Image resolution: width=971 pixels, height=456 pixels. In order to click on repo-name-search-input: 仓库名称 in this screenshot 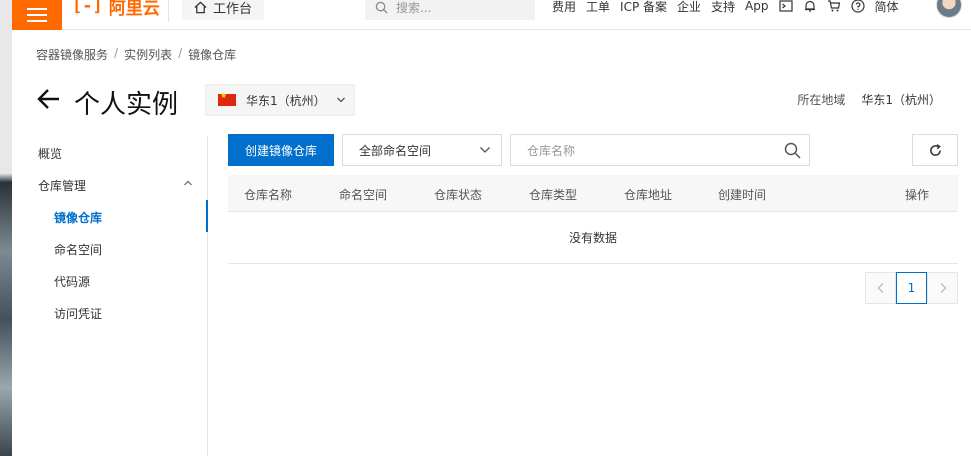, I will do `click(660, 150)`.